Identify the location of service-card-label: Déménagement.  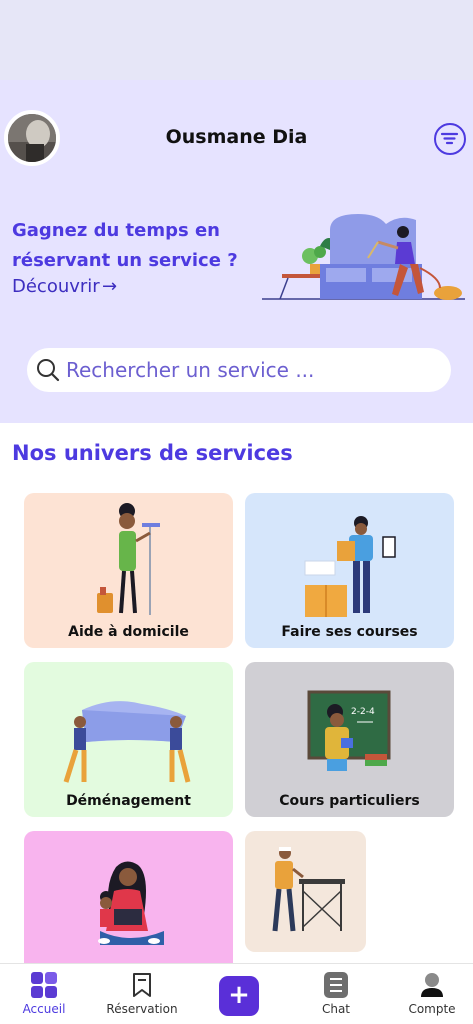
(128, 801).